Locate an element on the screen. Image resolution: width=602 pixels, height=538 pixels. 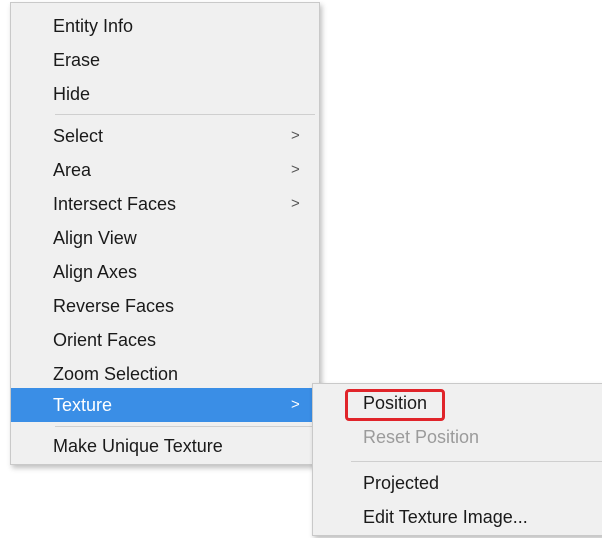
submenu-item-label: Projected is located at coordinates (401, 483).